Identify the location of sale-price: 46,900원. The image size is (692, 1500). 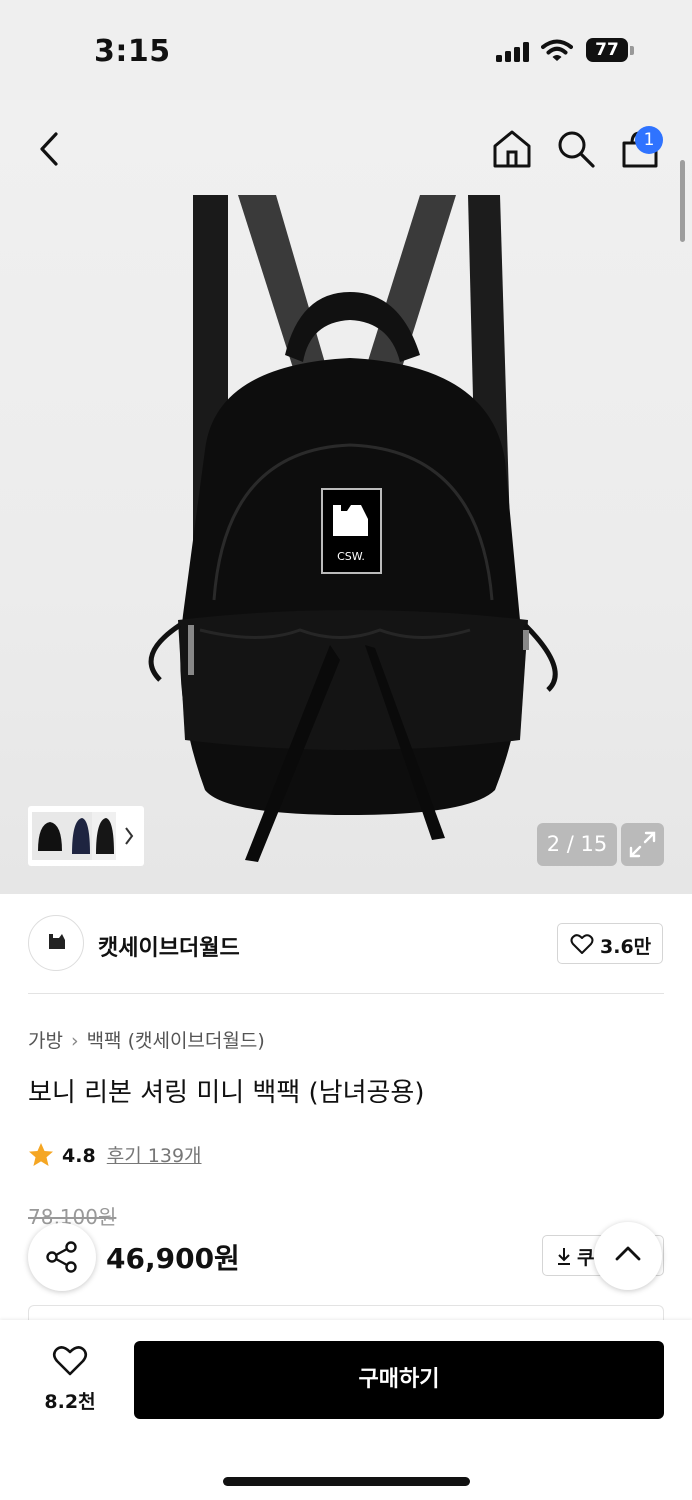
(173, 1258).